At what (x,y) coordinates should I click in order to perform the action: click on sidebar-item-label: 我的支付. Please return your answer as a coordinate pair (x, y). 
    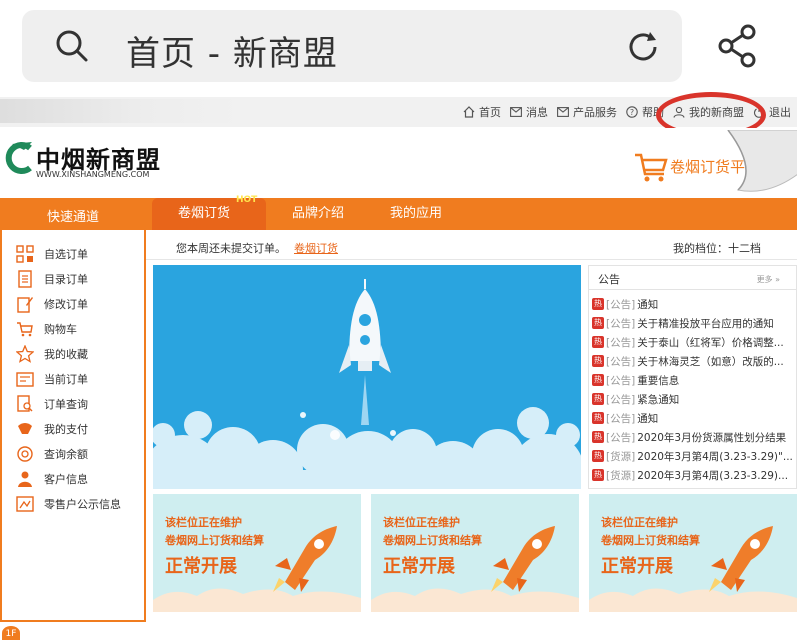
    Looking at the image, I should click on (66, 429).